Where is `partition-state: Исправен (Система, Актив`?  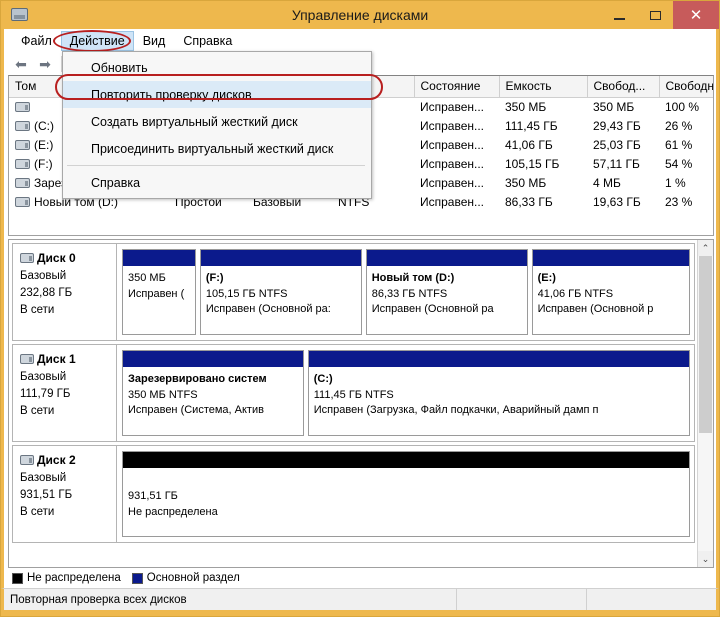 partition-state: Исправен (Система, Актив is located at coordinates (196, 410).